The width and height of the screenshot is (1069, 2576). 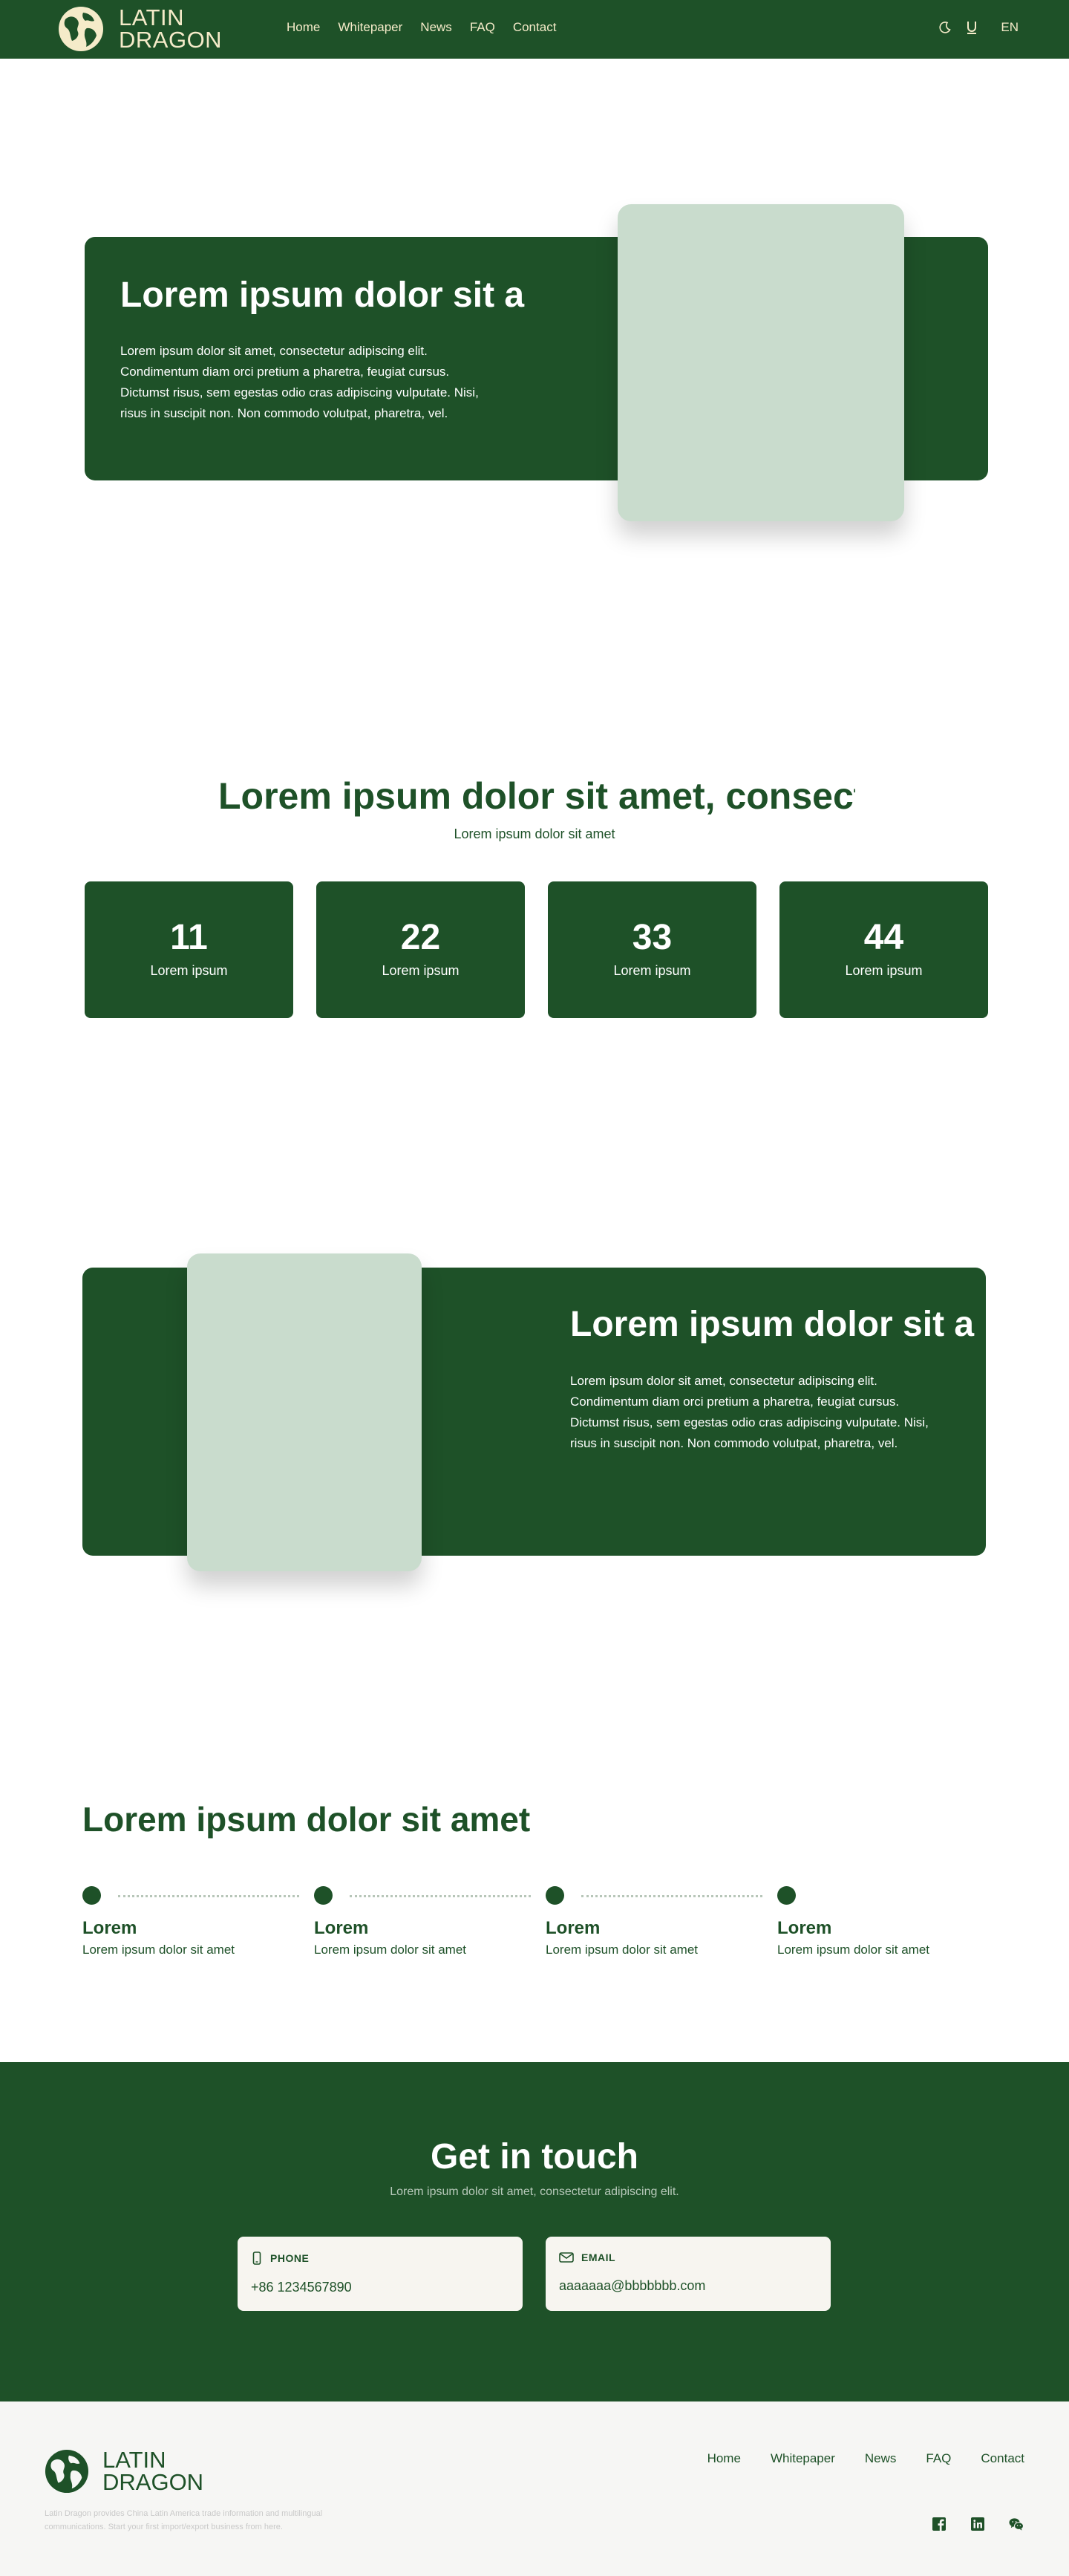 I want to click on stat-card: 44 Lorem ipsum, so click(x=884, y=949).